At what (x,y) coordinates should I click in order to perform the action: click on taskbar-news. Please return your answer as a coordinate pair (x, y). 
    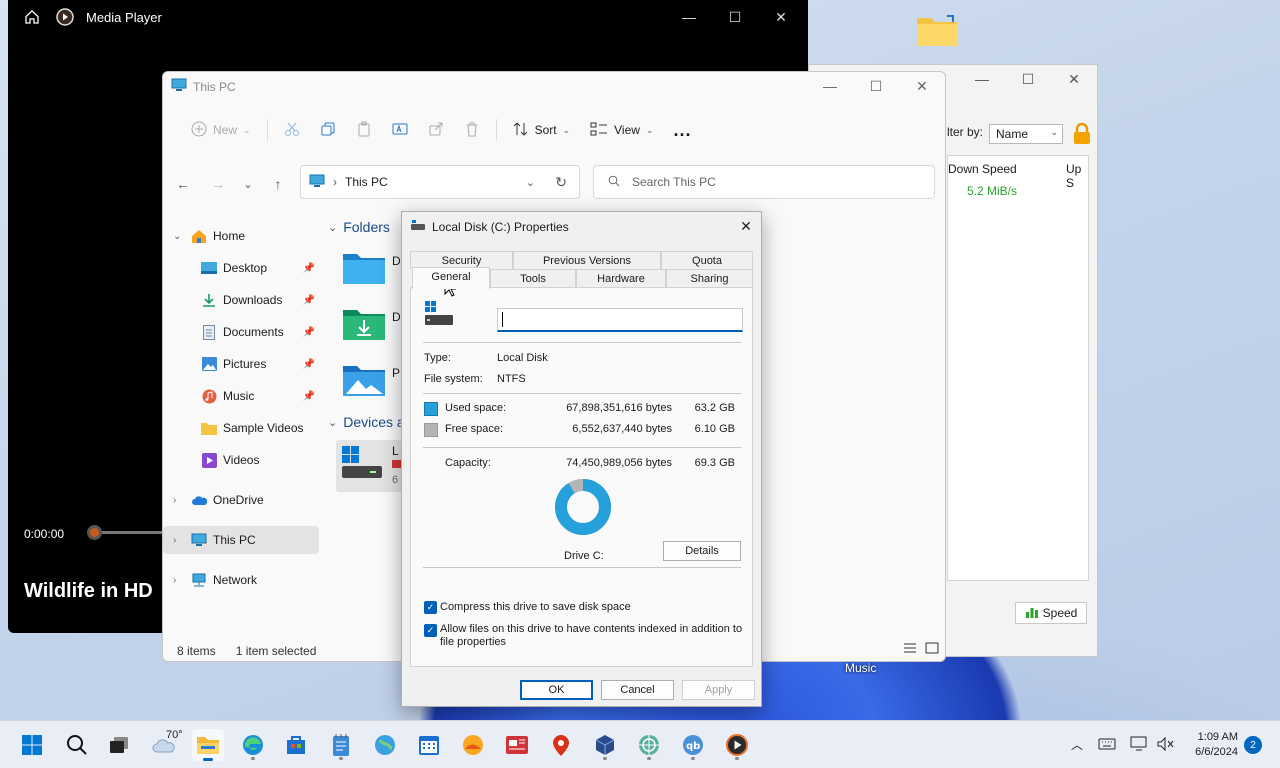
    Looking at the image, I should click on (517, 745).